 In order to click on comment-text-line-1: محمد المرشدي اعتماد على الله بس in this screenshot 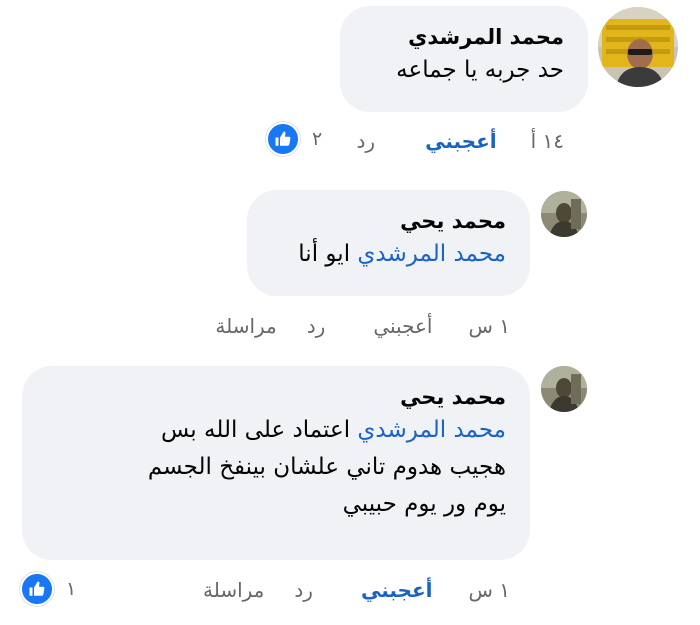, I will do `click(269, 430)`.